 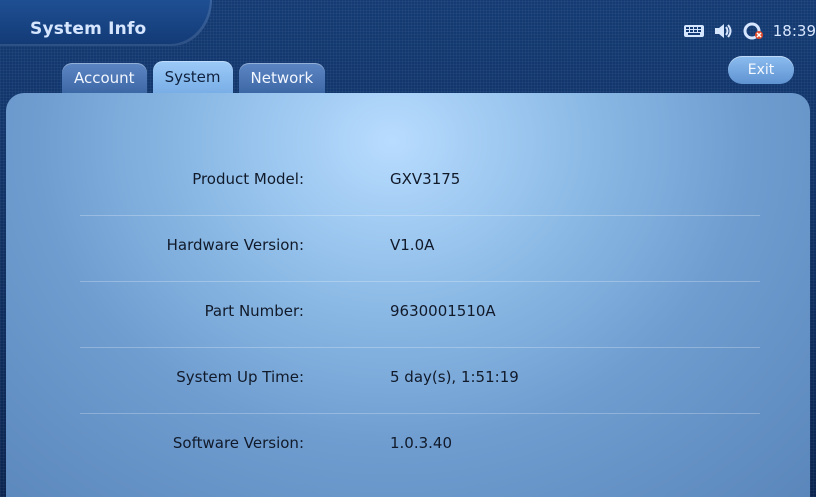 I want to click on title-tab: System Info, so click(x=106, y=23).